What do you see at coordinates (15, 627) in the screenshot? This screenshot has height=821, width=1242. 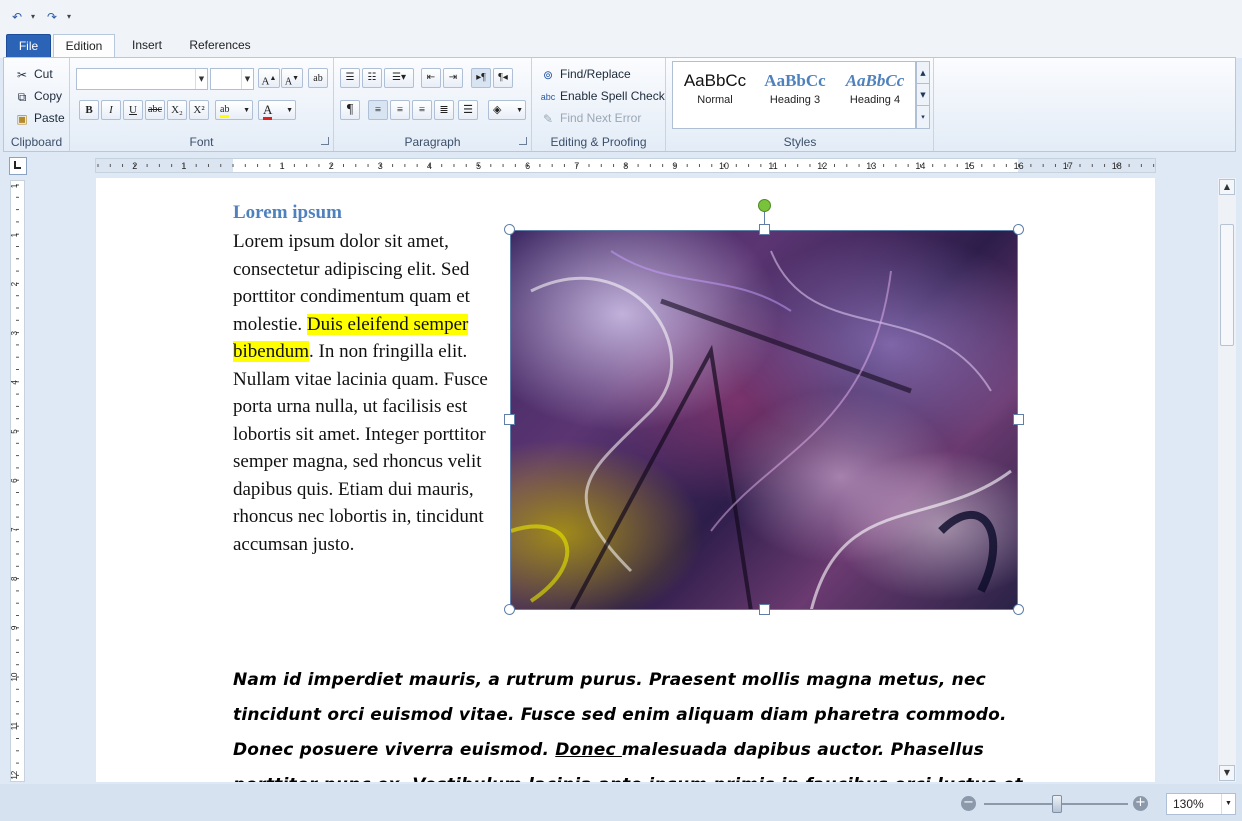 I see `ruler-number: 9` at bounding box center [15, 627].